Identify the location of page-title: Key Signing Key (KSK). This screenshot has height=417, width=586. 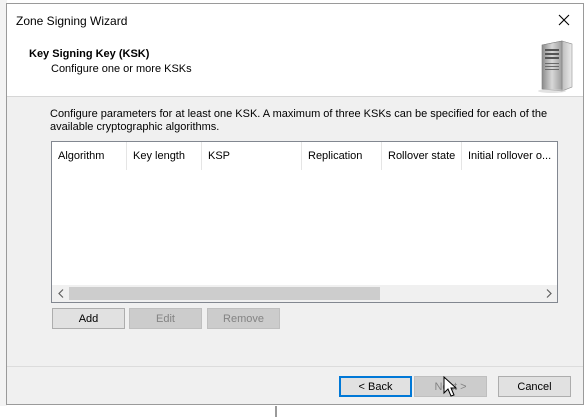
(89, 54).